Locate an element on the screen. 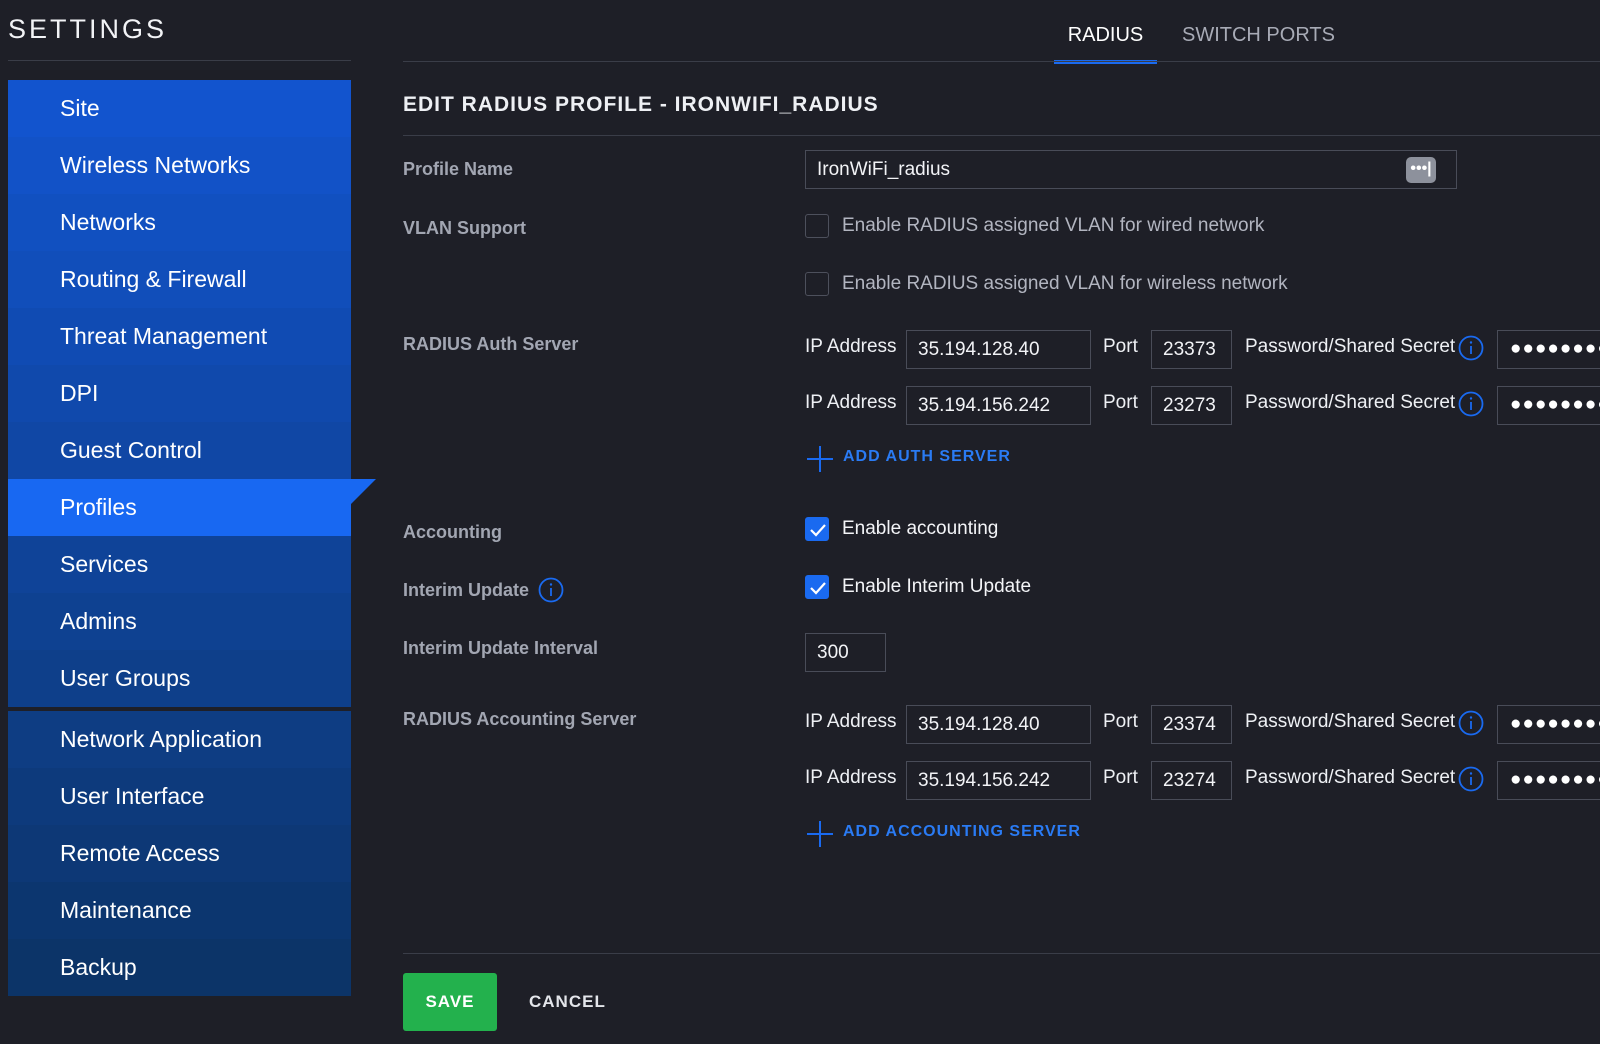  enable-accounting-checkbox is located at coordinates (817, 529).